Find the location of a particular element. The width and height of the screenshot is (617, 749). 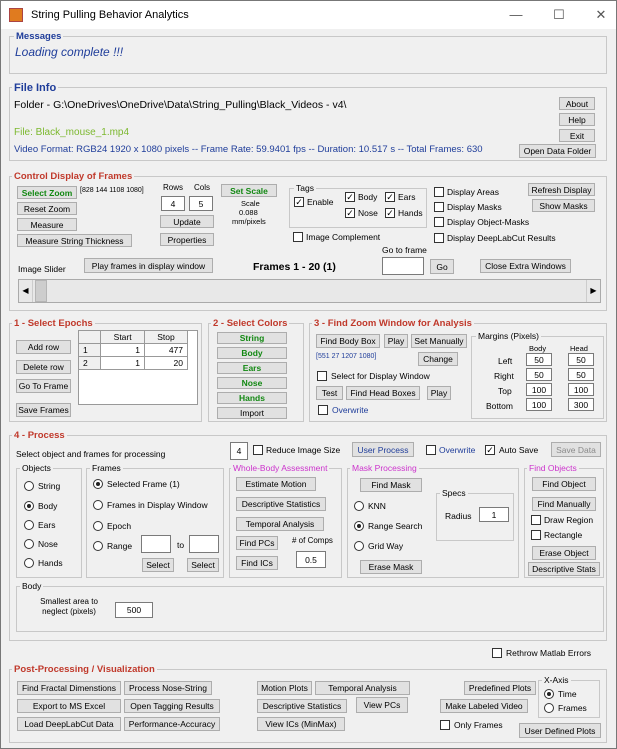

overwrite-zoom-checkbox is located at coordinates (323, 410).